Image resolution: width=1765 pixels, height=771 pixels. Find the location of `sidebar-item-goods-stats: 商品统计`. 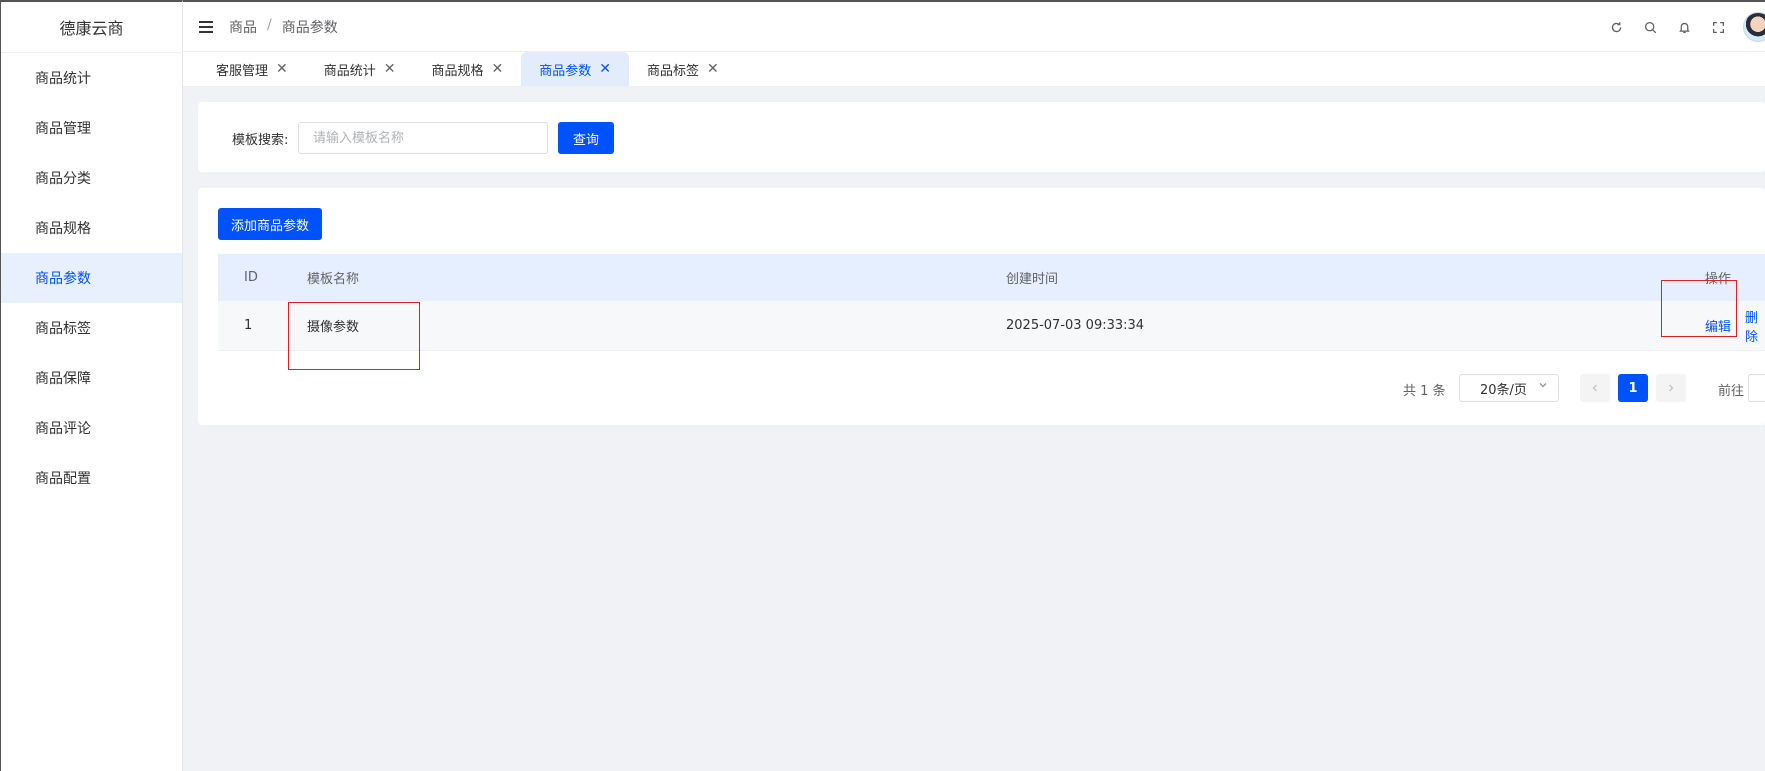

sidebar-item-goods-stats: 商品统计 is located at coordinates (91, 78).